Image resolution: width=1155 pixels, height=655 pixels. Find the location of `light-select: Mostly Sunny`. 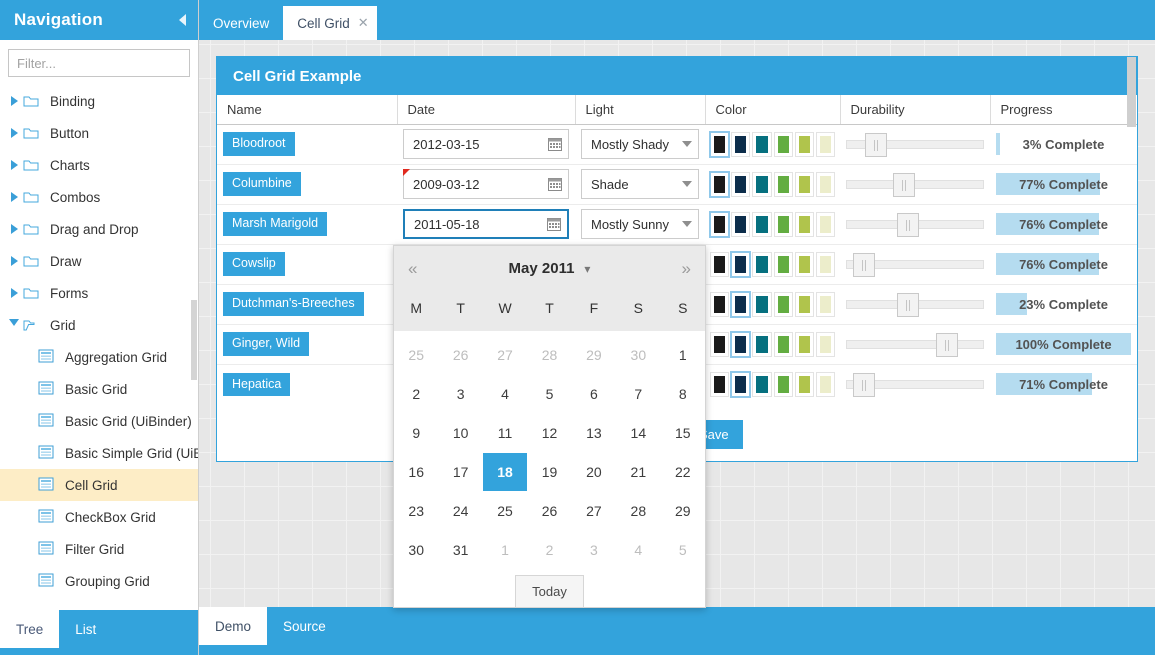

light-select: Mostly Sunny is located at coordinates (640, 224).